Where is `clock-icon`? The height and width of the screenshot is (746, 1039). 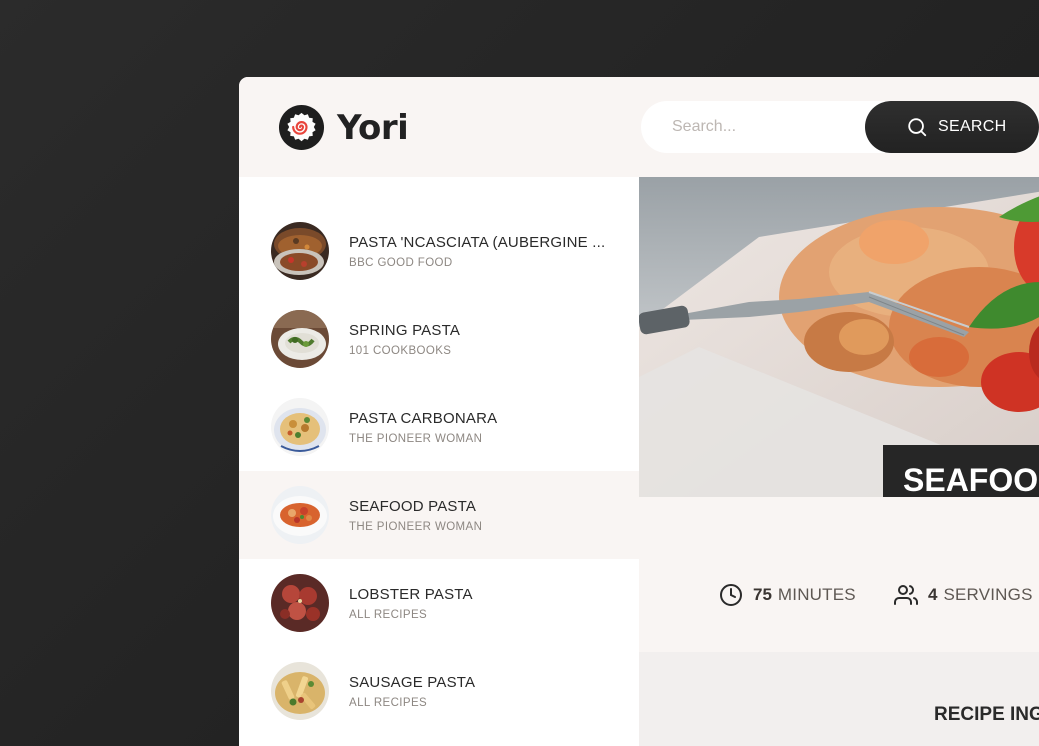
clock-icon is located at coordinates (731, 595).